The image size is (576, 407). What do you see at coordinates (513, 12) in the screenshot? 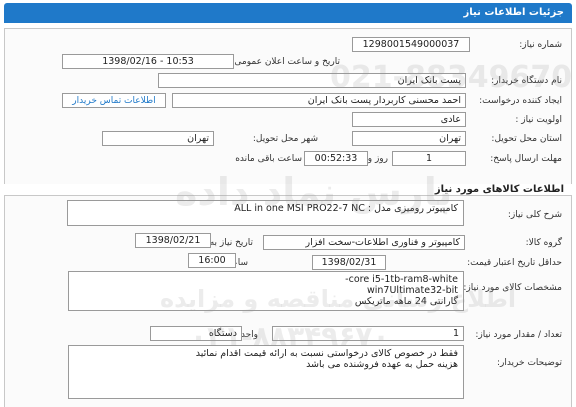
I see `page-title: جزئیات اطلاعات نیاز` at bounding box center [513, 12].